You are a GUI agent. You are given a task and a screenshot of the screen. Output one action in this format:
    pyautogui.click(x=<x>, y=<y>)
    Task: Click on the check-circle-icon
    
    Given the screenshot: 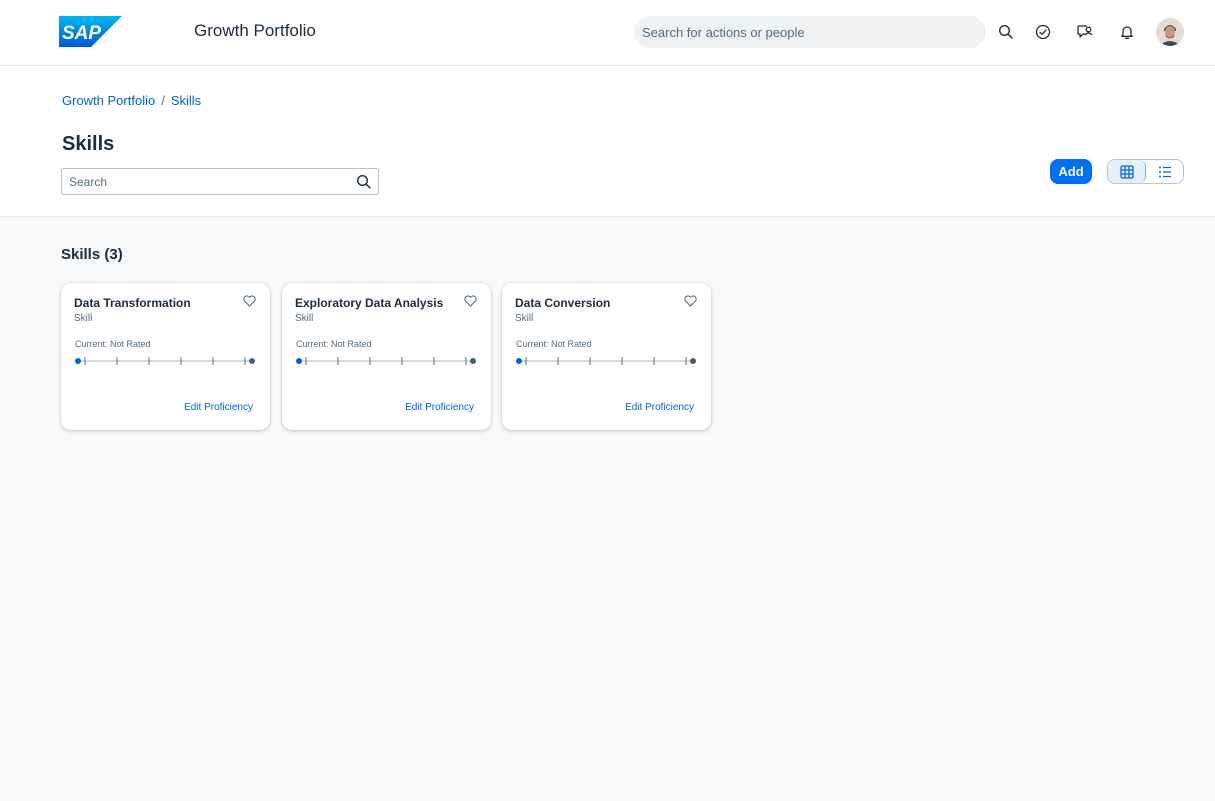 What is the action you would take?
    pyautogui.click(x=1043, y=32)
    